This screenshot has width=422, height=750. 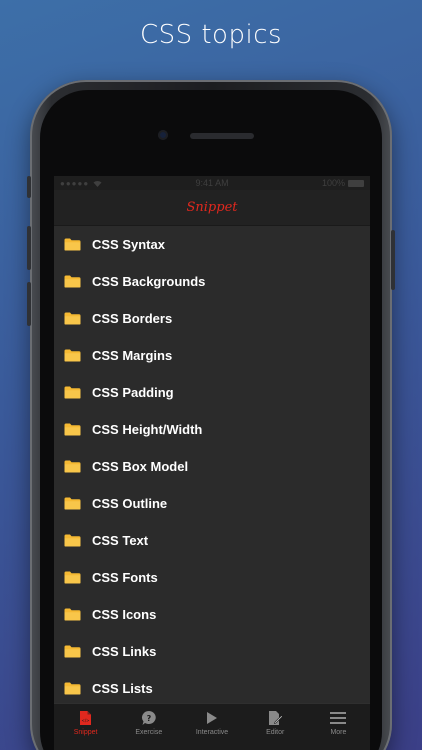 I want to click on topic-list-item: CSS Box Model, so click(x=212, y=466).